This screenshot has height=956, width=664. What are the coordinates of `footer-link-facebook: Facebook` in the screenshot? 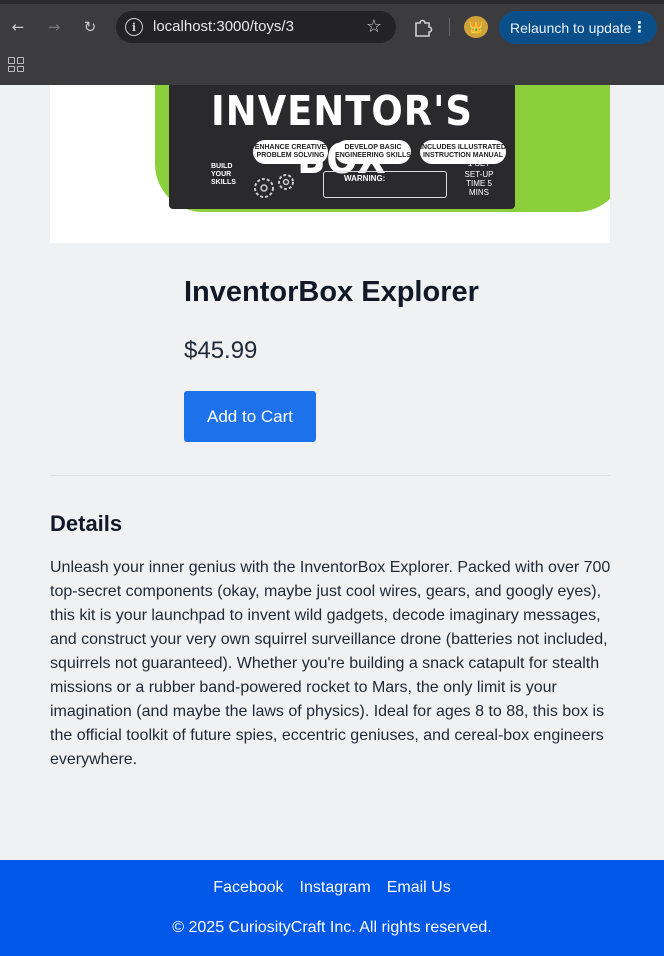 It's located at (248, 888).